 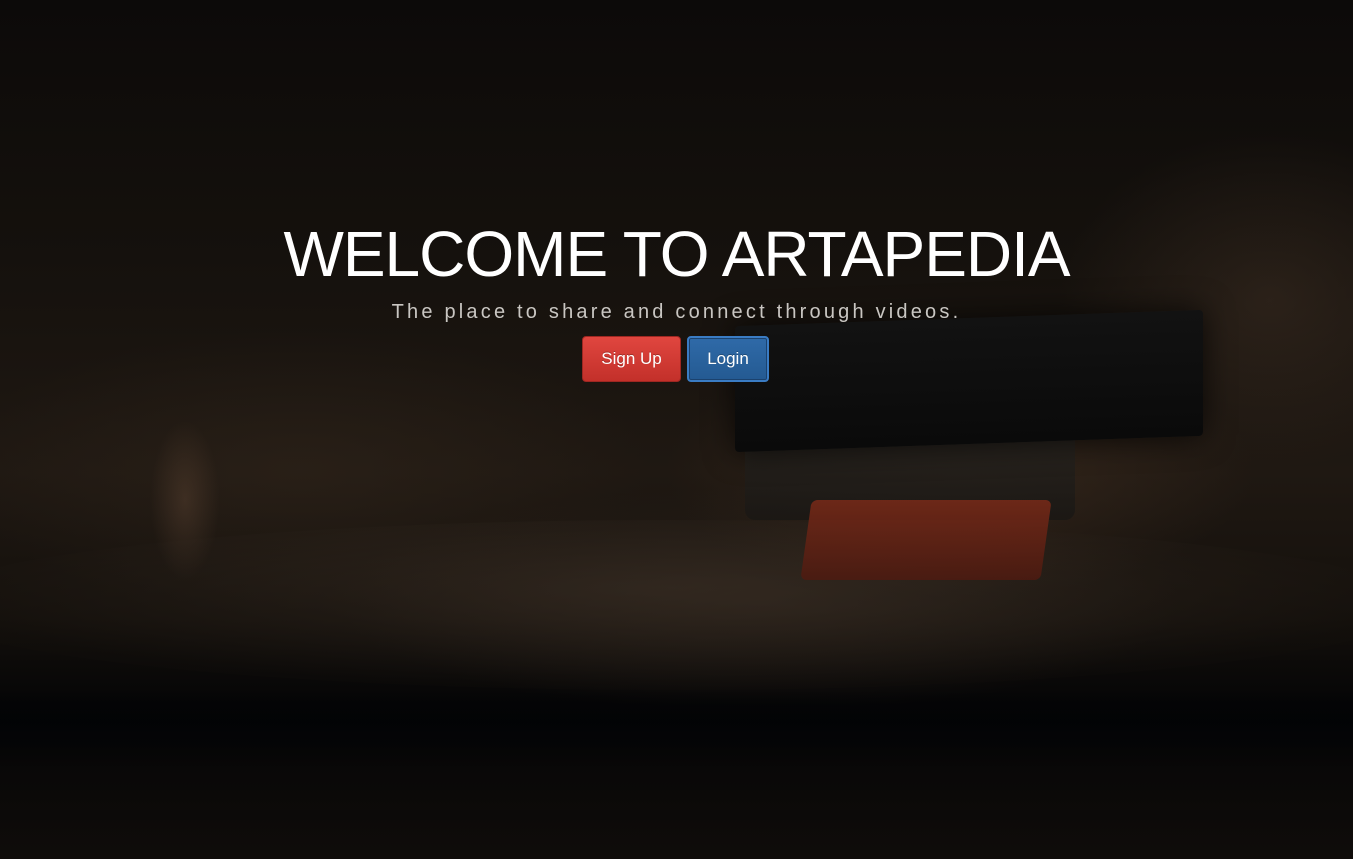 What do you see at coordinates (631, 359) in the screenshot?
I see `sign-up-button: Sign Up` at bounding box center [631, 359].